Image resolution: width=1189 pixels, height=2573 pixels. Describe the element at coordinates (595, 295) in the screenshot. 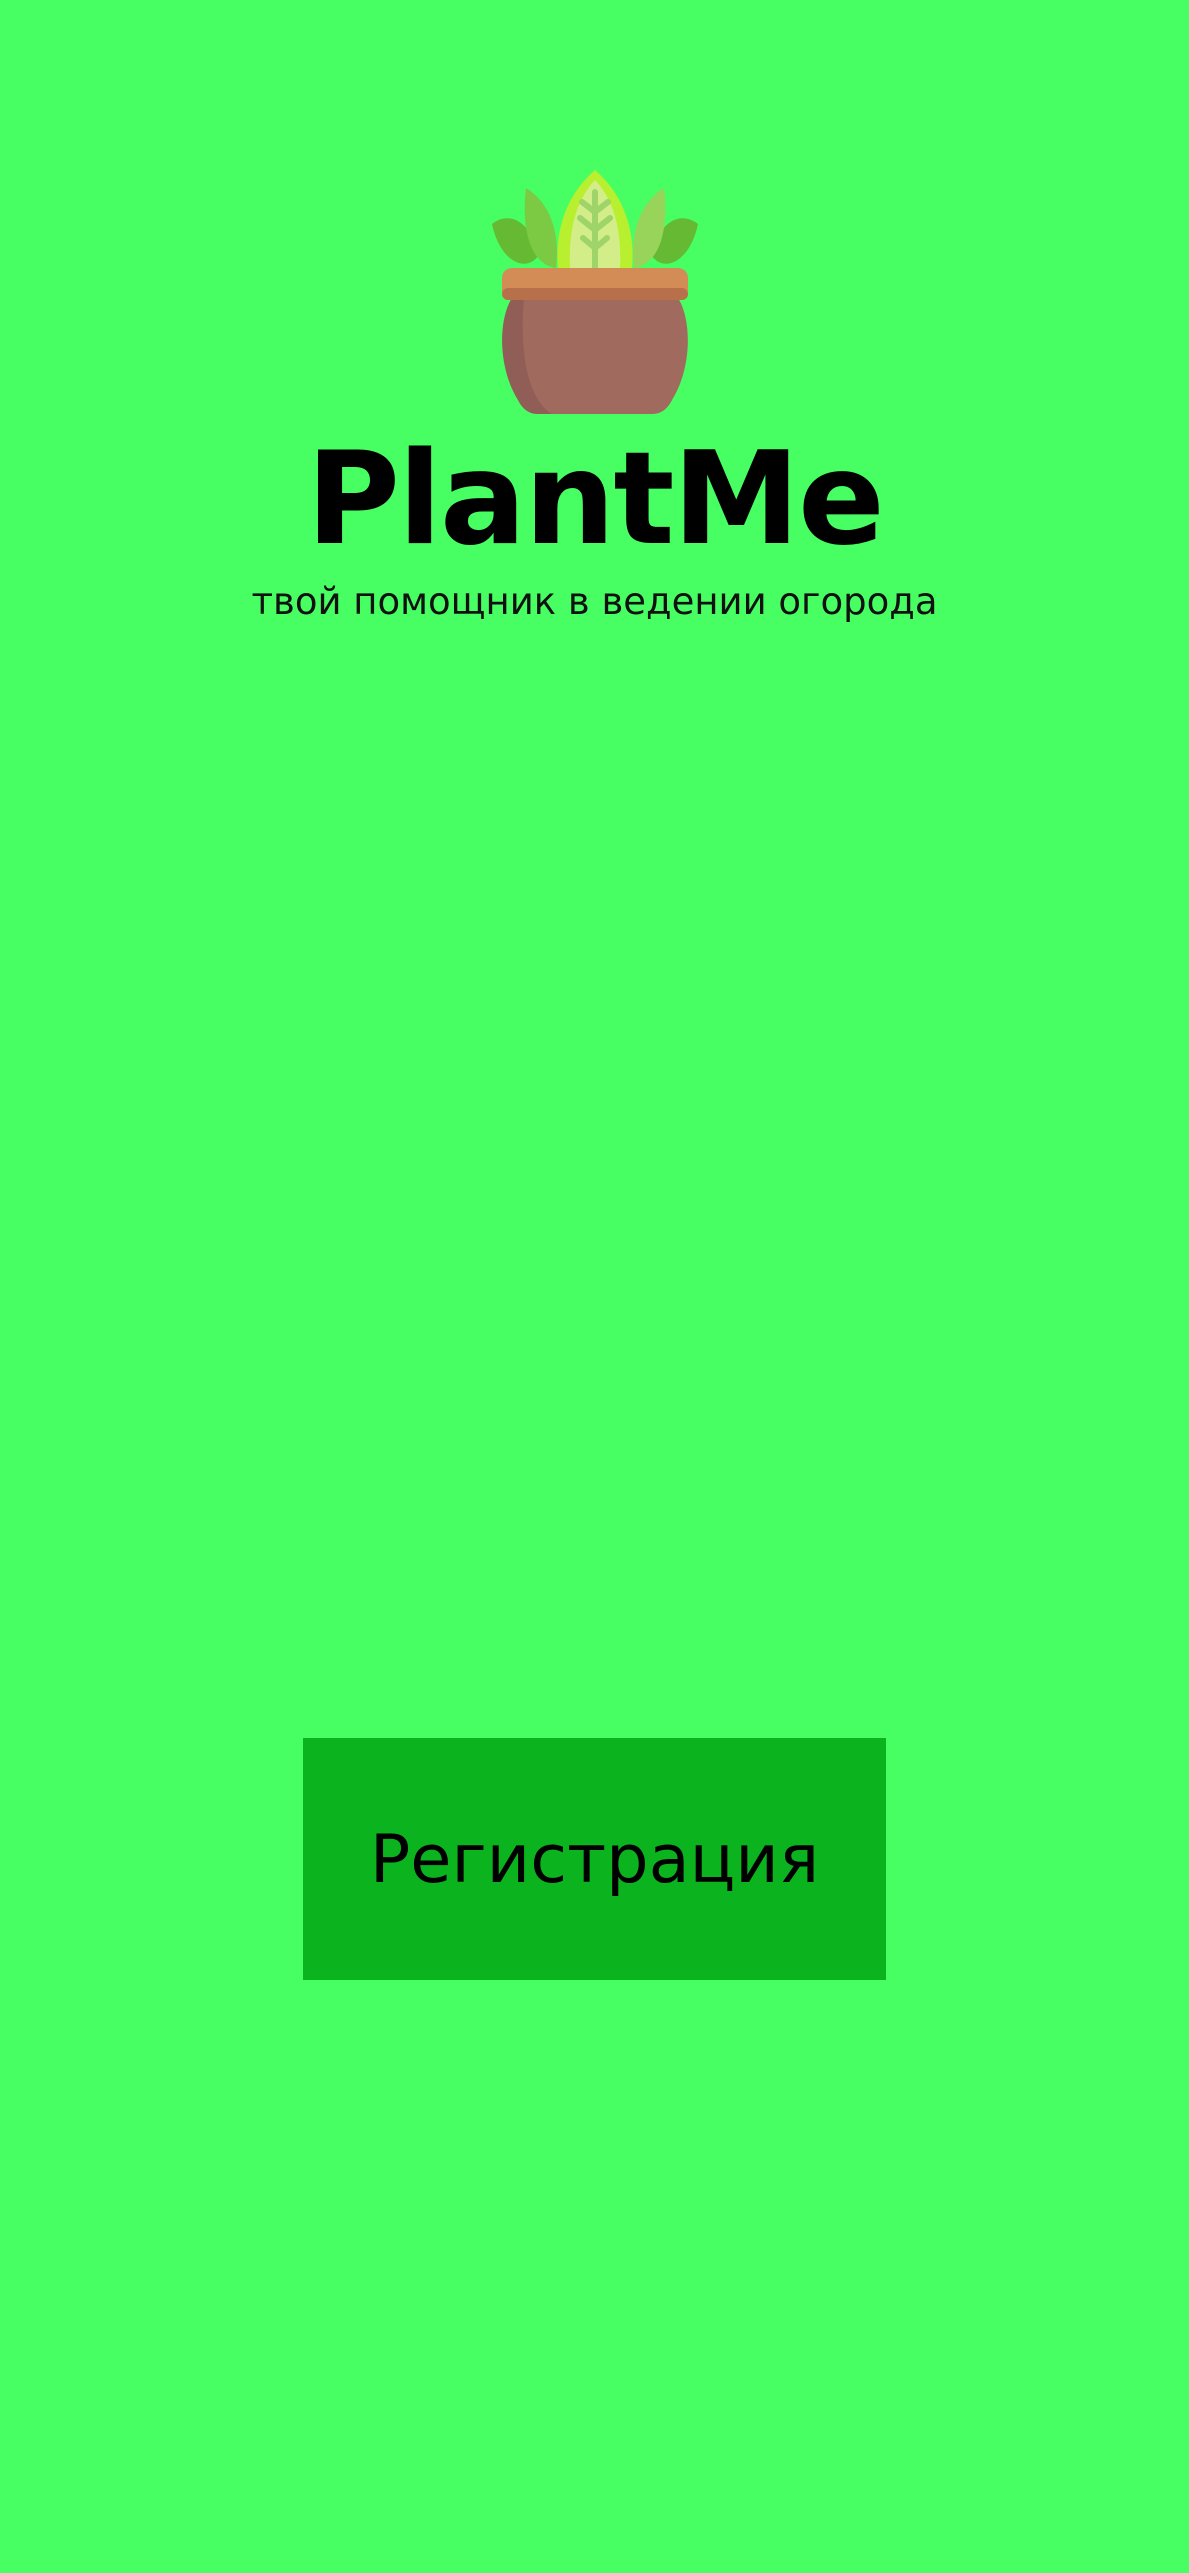

I see `potted-plant-icon` at that location.